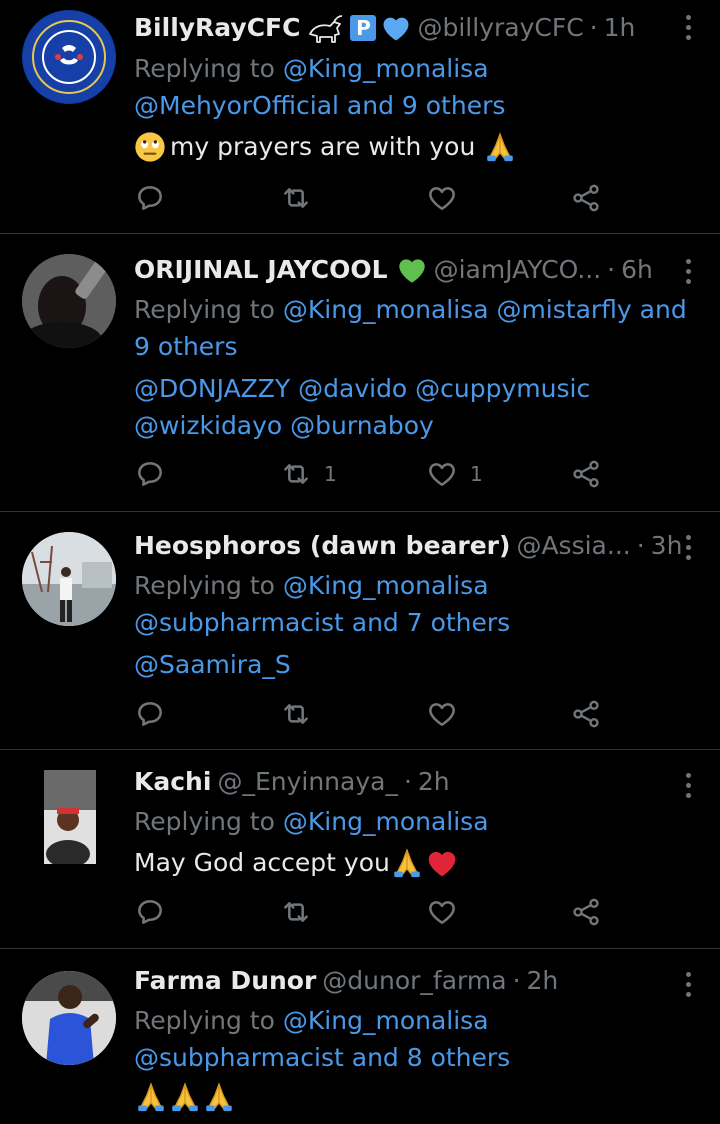 This screenshot has height=1124, width=720. Describe the element at coordinates (262, 862) in the screenshot. I see `tweet-text: May God accept you` at that location.